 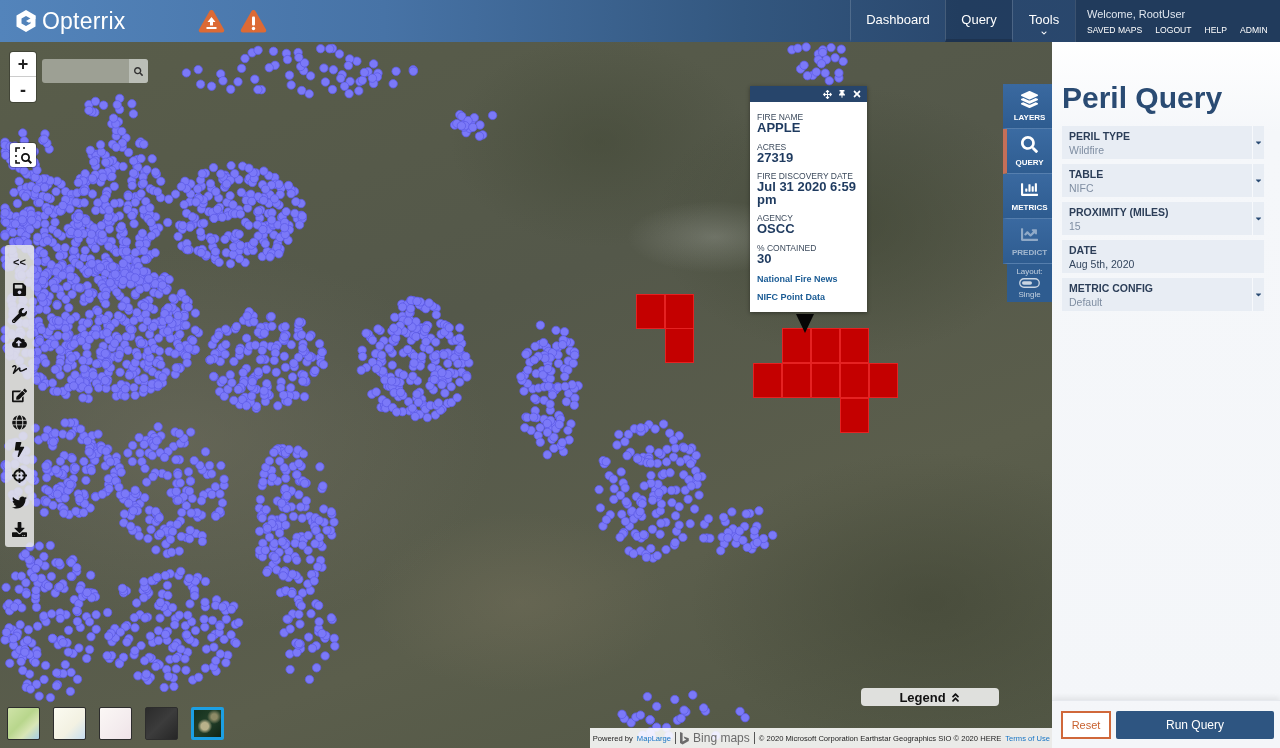 I want to click on save-icon, so click(x=19, y=289).